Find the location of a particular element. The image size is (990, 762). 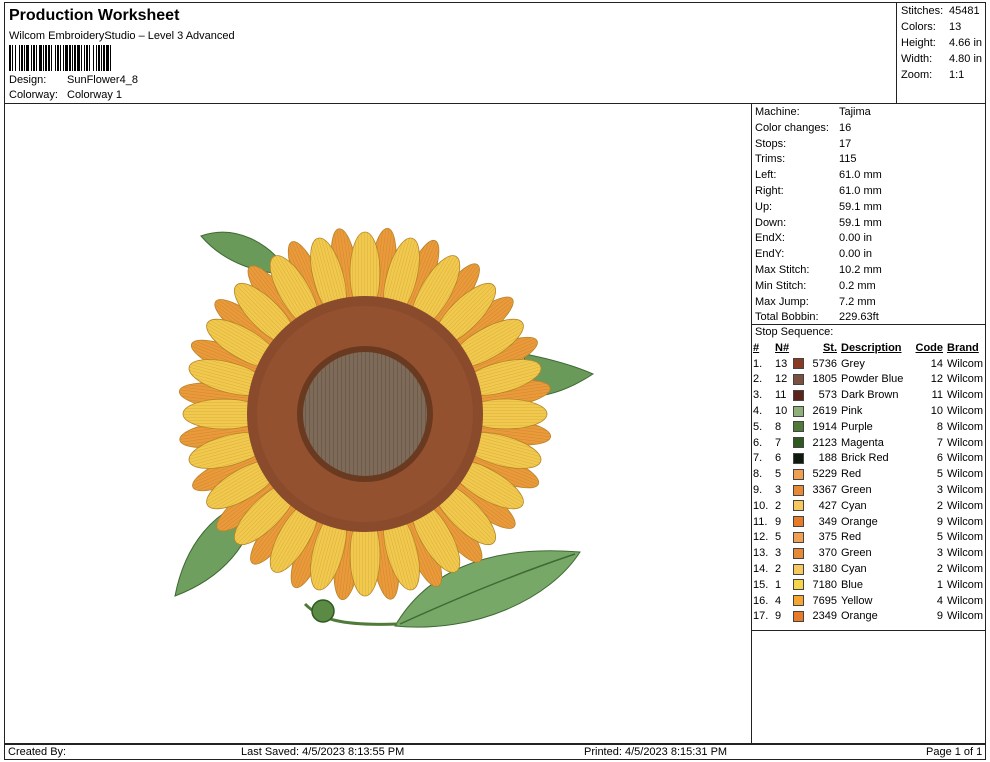

column-header: N# is located at coordinates (782, 347).